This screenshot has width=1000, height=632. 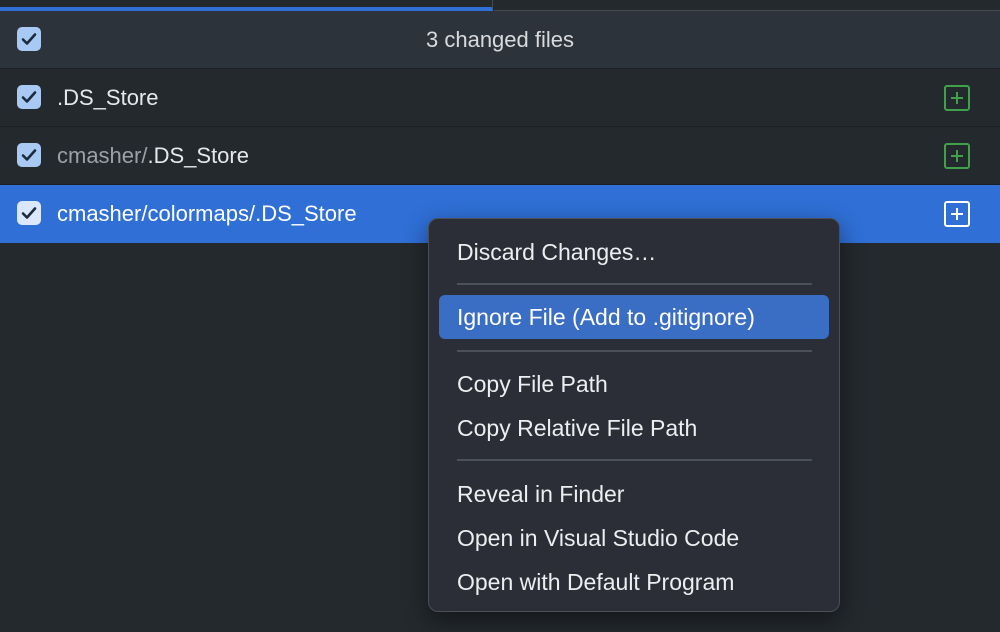 What do you see at coordinates (634, 317) in the screenshot?
I see `menu-item-ignore-file: Ignore File (Add to .gitignore)` at bounding box center [634, 317].